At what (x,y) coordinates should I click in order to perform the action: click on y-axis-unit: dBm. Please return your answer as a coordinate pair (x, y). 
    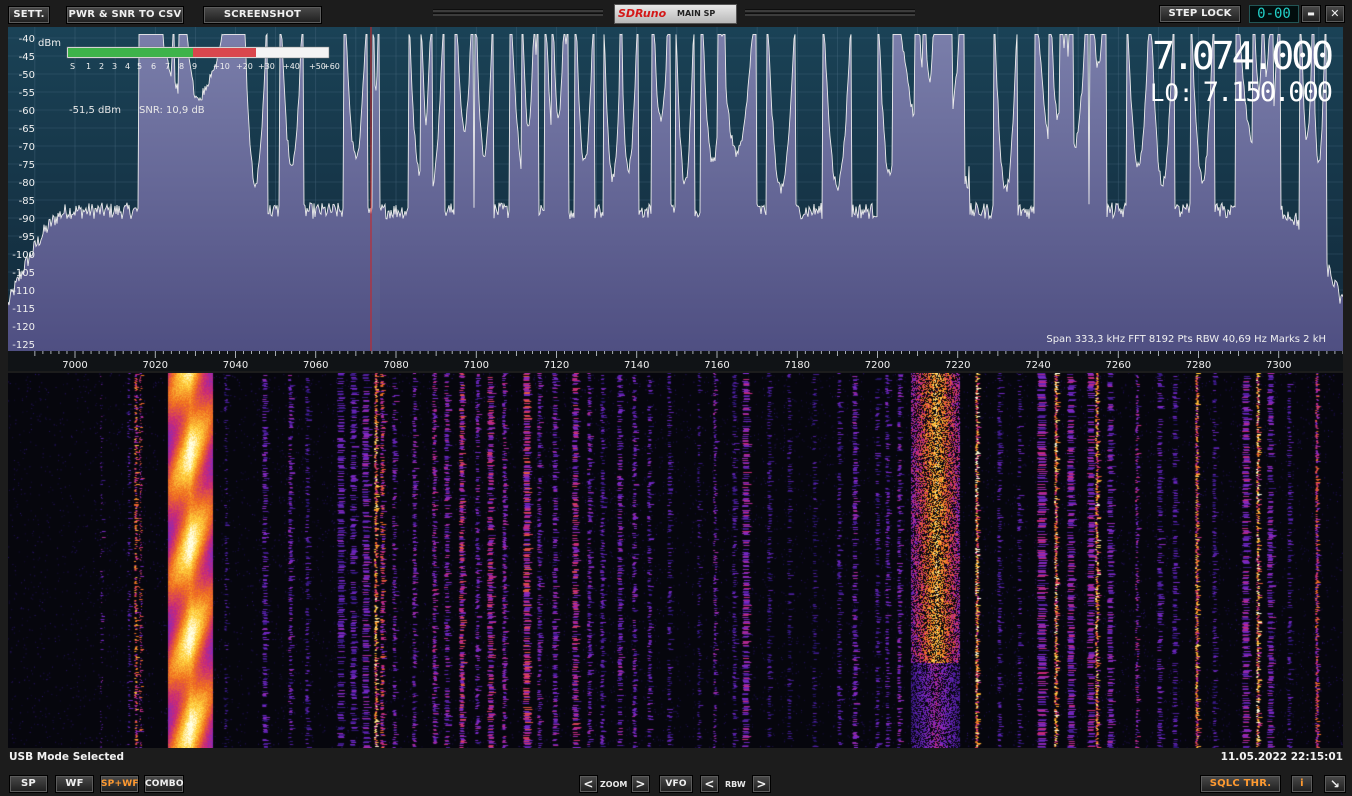
    Looking at the image, I should click on (49, 43).